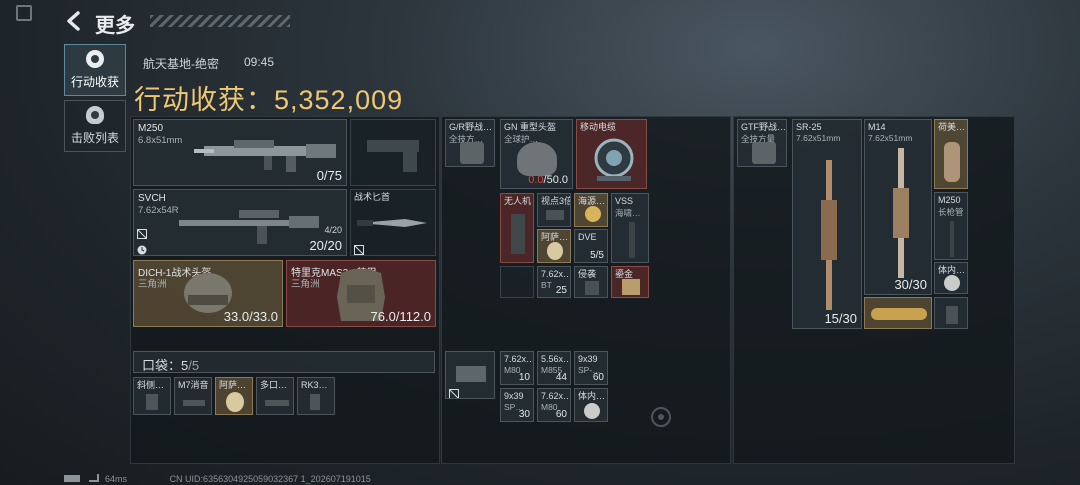  Describe the element at coordinates (764, 153) in the screenshot. I see `rig-icon` at that location.